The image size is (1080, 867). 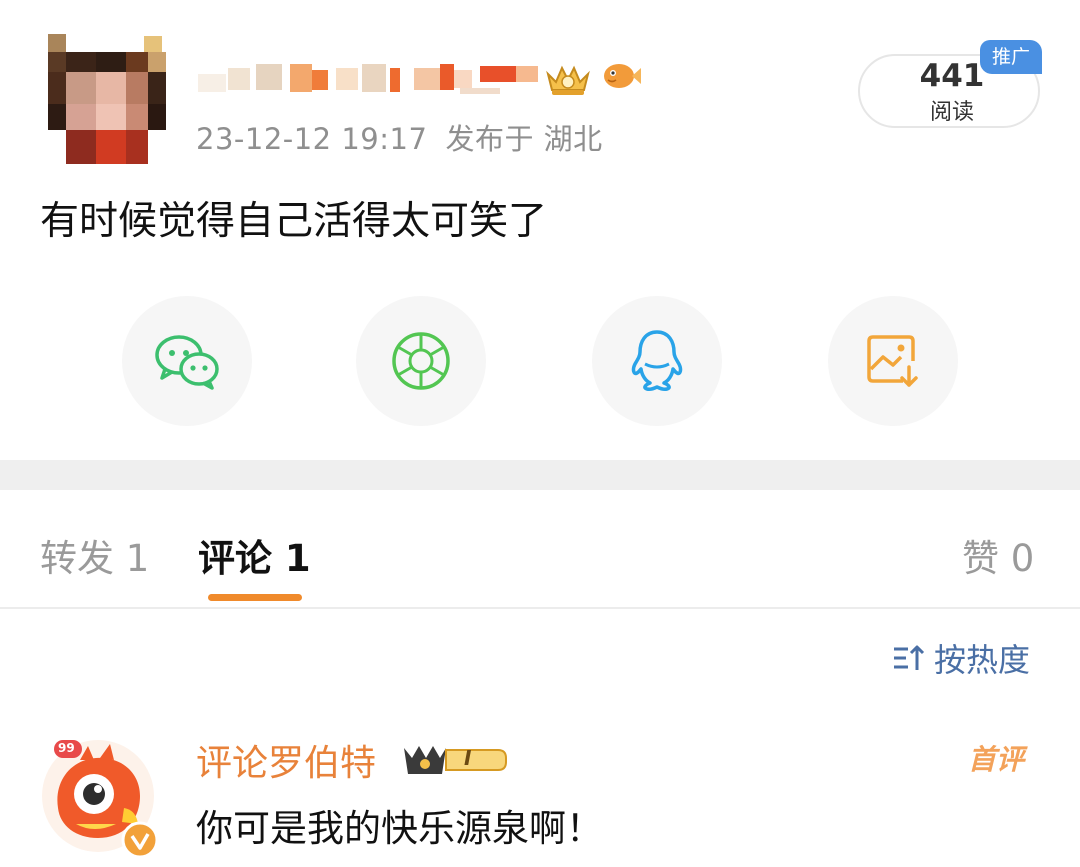 I want to click on user-avatar, so click(x=107, y=99).